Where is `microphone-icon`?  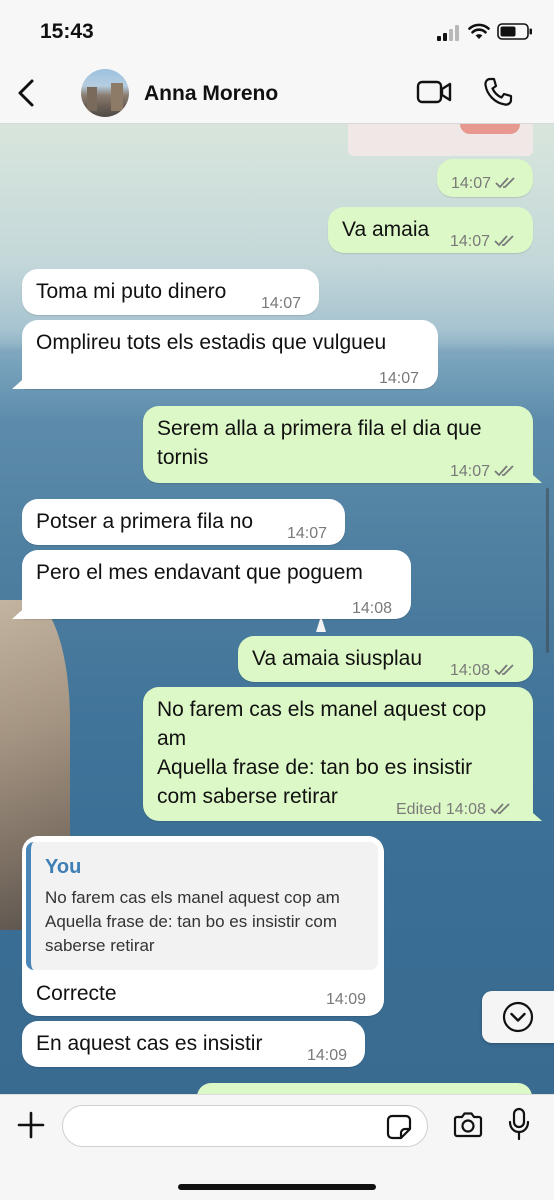 microphone-icon is located at coordinates (519, 1124).